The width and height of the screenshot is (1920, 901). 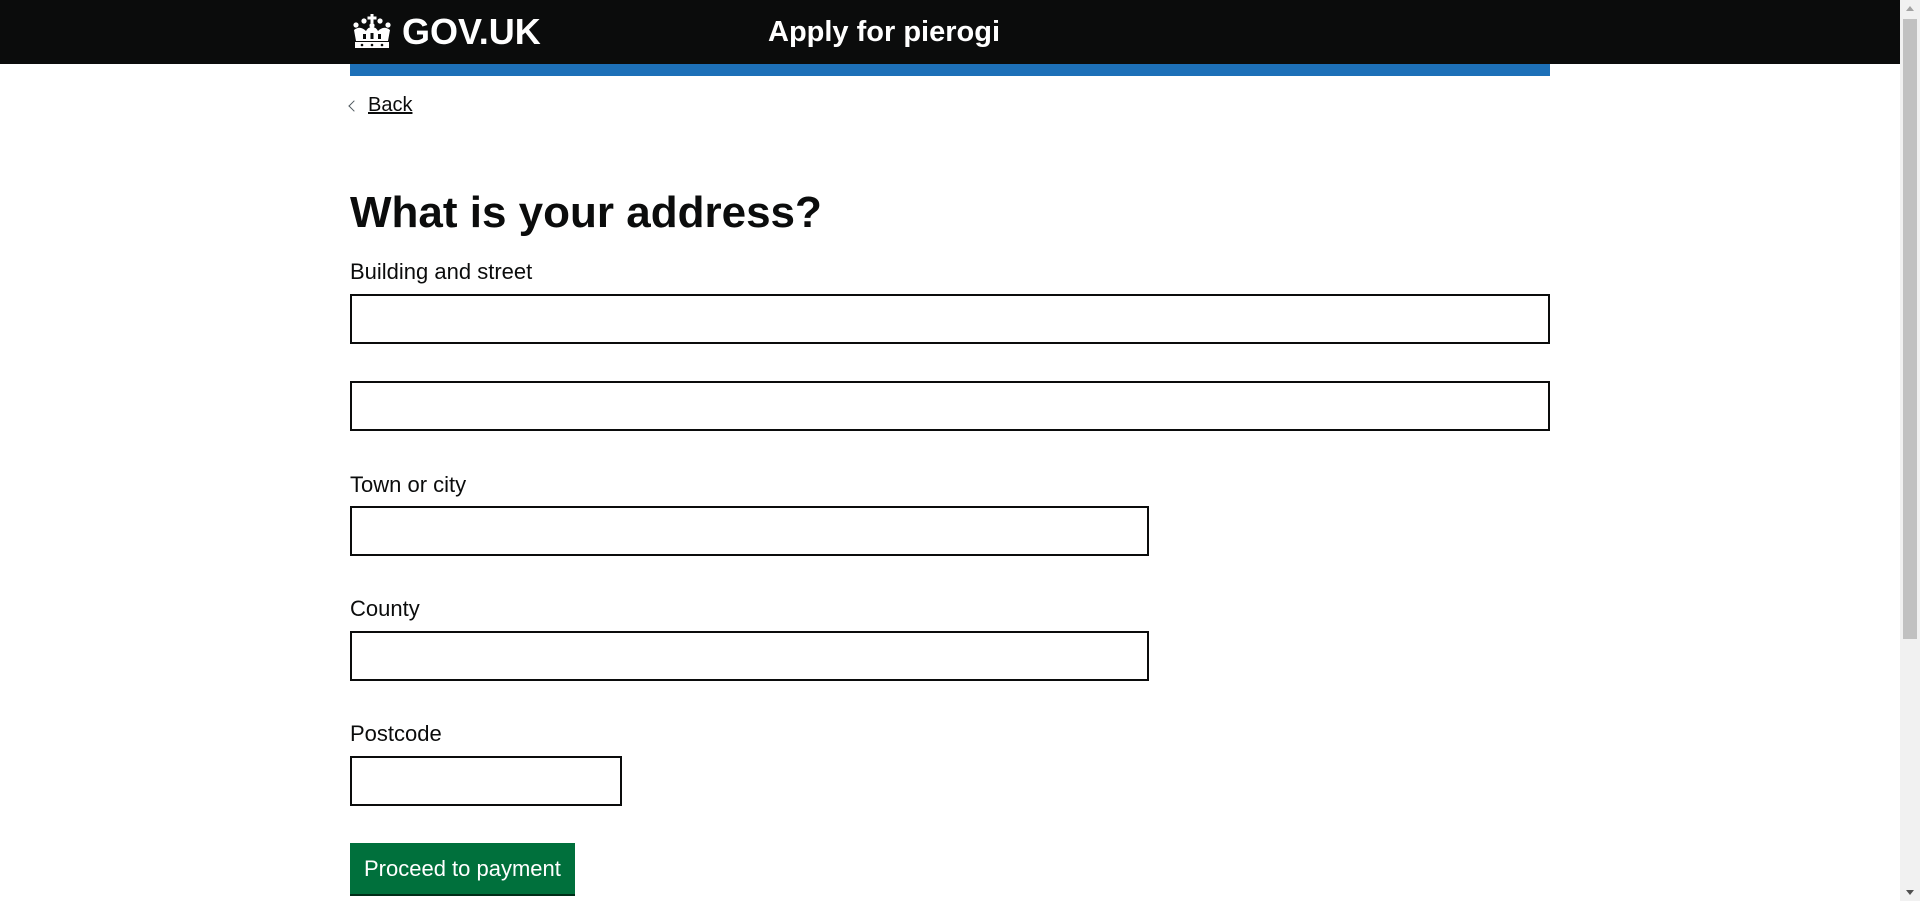 I want to click on building-street-line1-input, so click(x=950, y=319).